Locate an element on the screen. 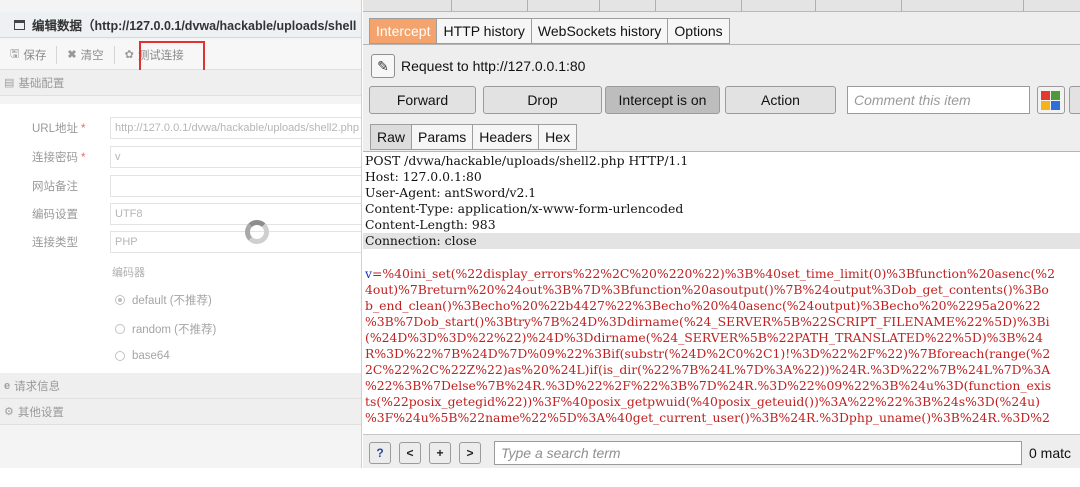 This screenshot has width=1080, height=487. radio-selected-icon is located at coordinates (120, 300).